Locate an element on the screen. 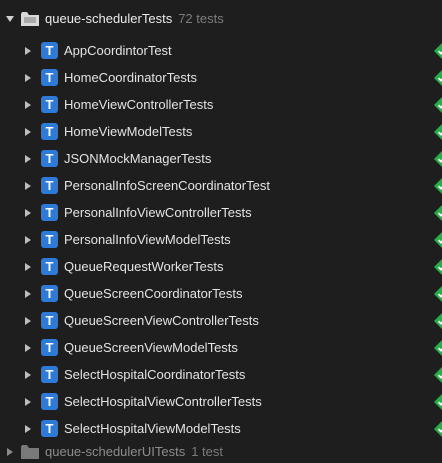 The width and height of the screenshot is (442, 463). test-class-name: JSONMockManagerTests is located at coordinates (138, 158).